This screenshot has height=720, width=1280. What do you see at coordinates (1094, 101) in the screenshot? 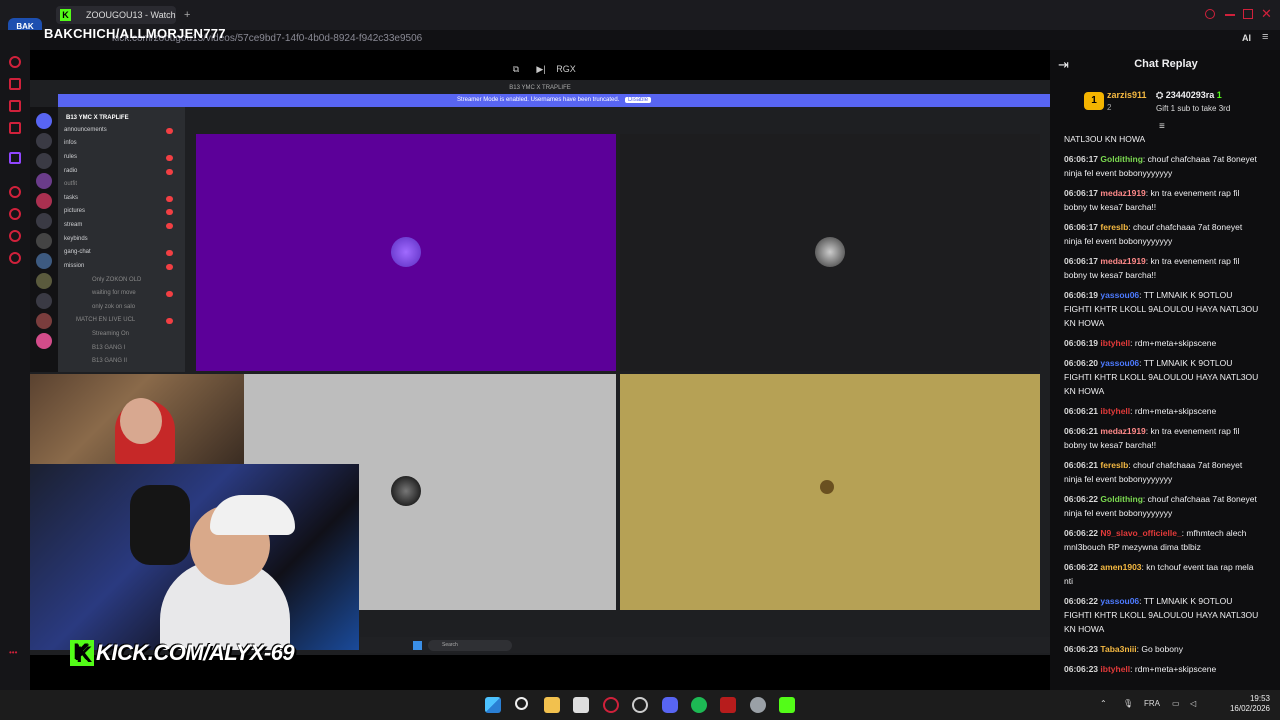
I see `gift-rank-badge: 1` at bounding box center [1094, 101].